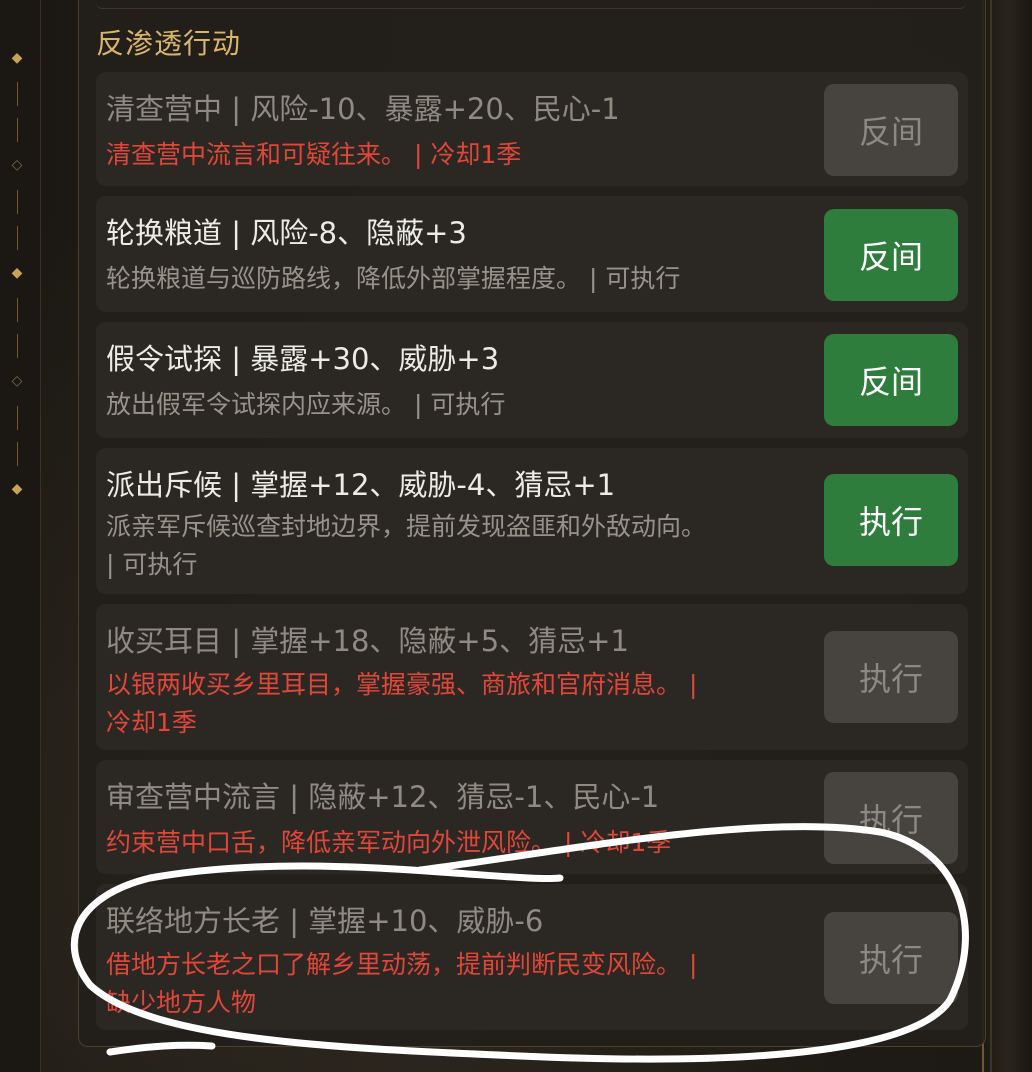 The width and height of the screenshot is (1032, 1072). Describe the element at coordinates (406, 526) in the screenshot. I see `action-description: 派亲军斥候巡查封地边界，提前发现盗匪和外敌动向。` at that location.